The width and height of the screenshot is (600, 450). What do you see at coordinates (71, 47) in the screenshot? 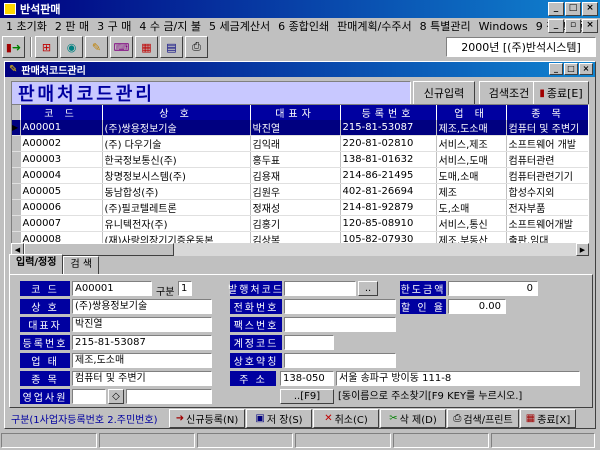
I see `globe-icon: ◉` at bounding box center [71, 47].